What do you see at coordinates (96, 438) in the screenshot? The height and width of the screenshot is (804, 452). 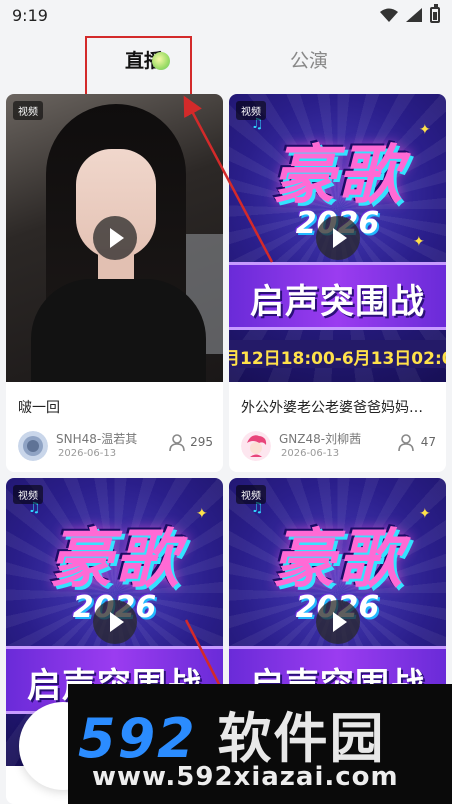 I see `author-name: SNH48-温若其` at bounding box center [96, 438].